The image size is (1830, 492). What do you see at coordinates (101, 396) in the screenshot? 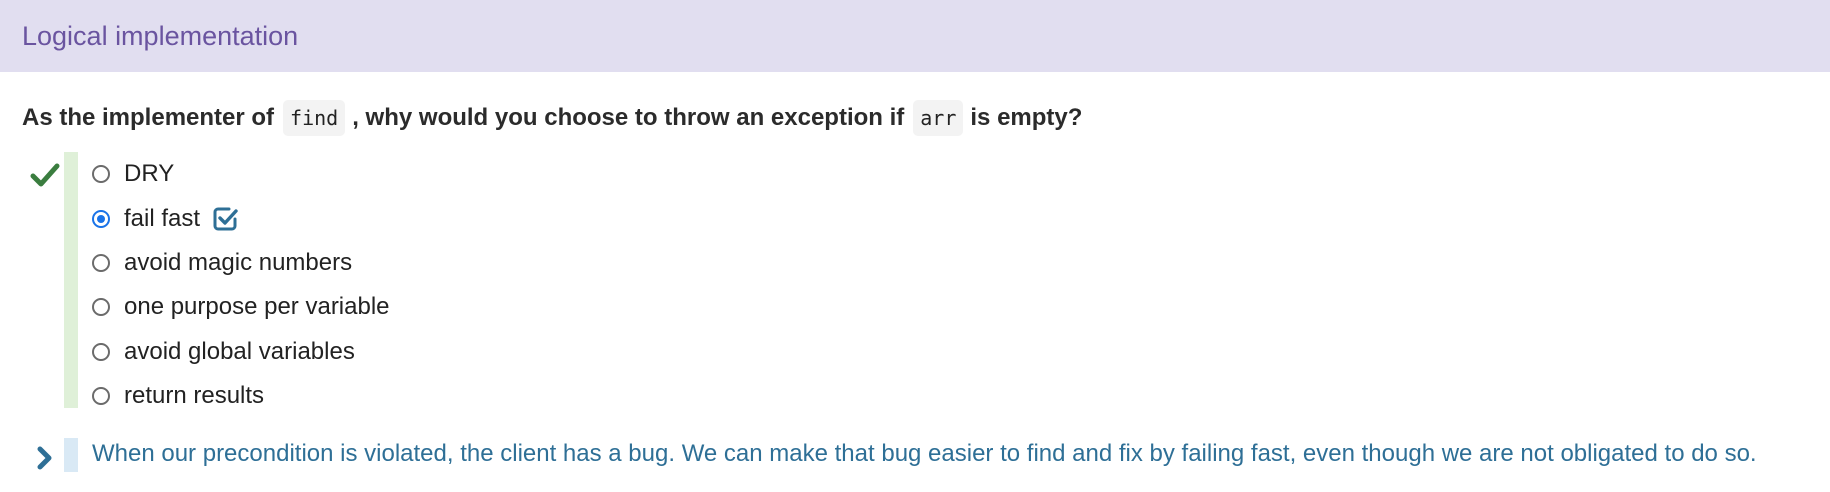
I see `radio-return-results` at bounding box center [101, 396].